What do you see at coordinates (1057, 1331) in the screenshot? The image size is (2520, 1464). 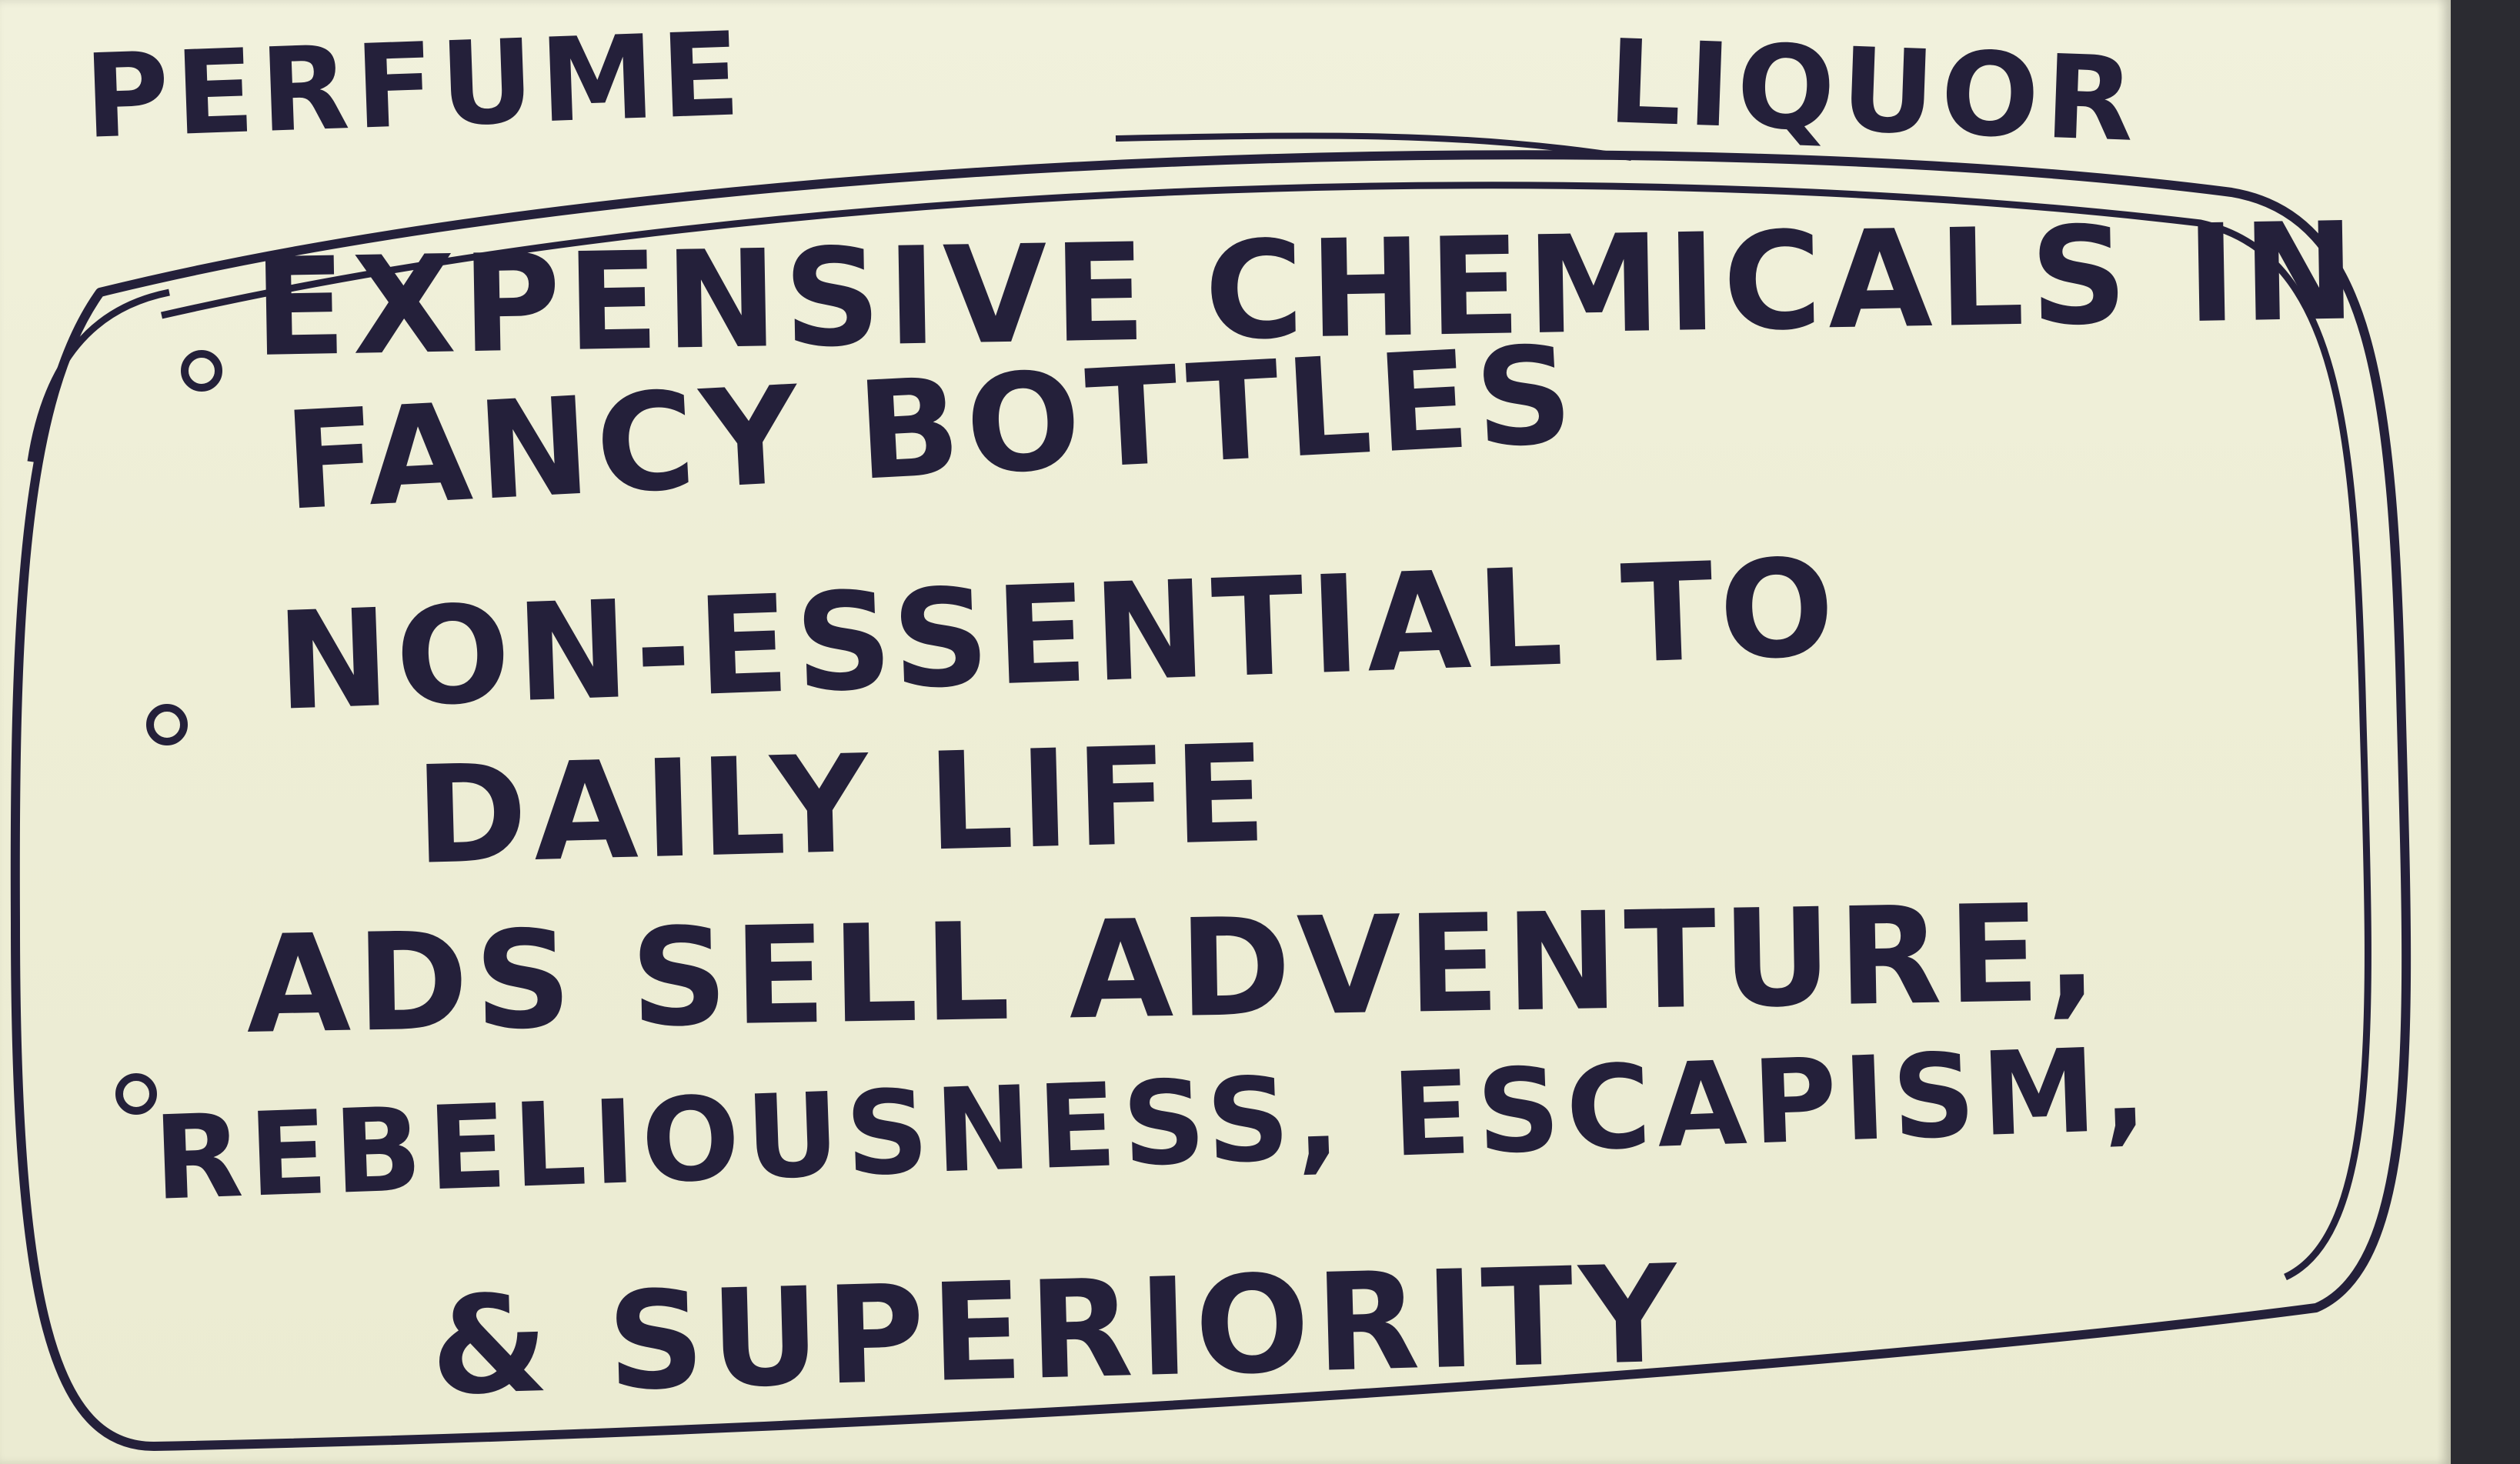 I see `item-3-line-3: & SUPERIORITY` at bounding box center [1057, 1331].